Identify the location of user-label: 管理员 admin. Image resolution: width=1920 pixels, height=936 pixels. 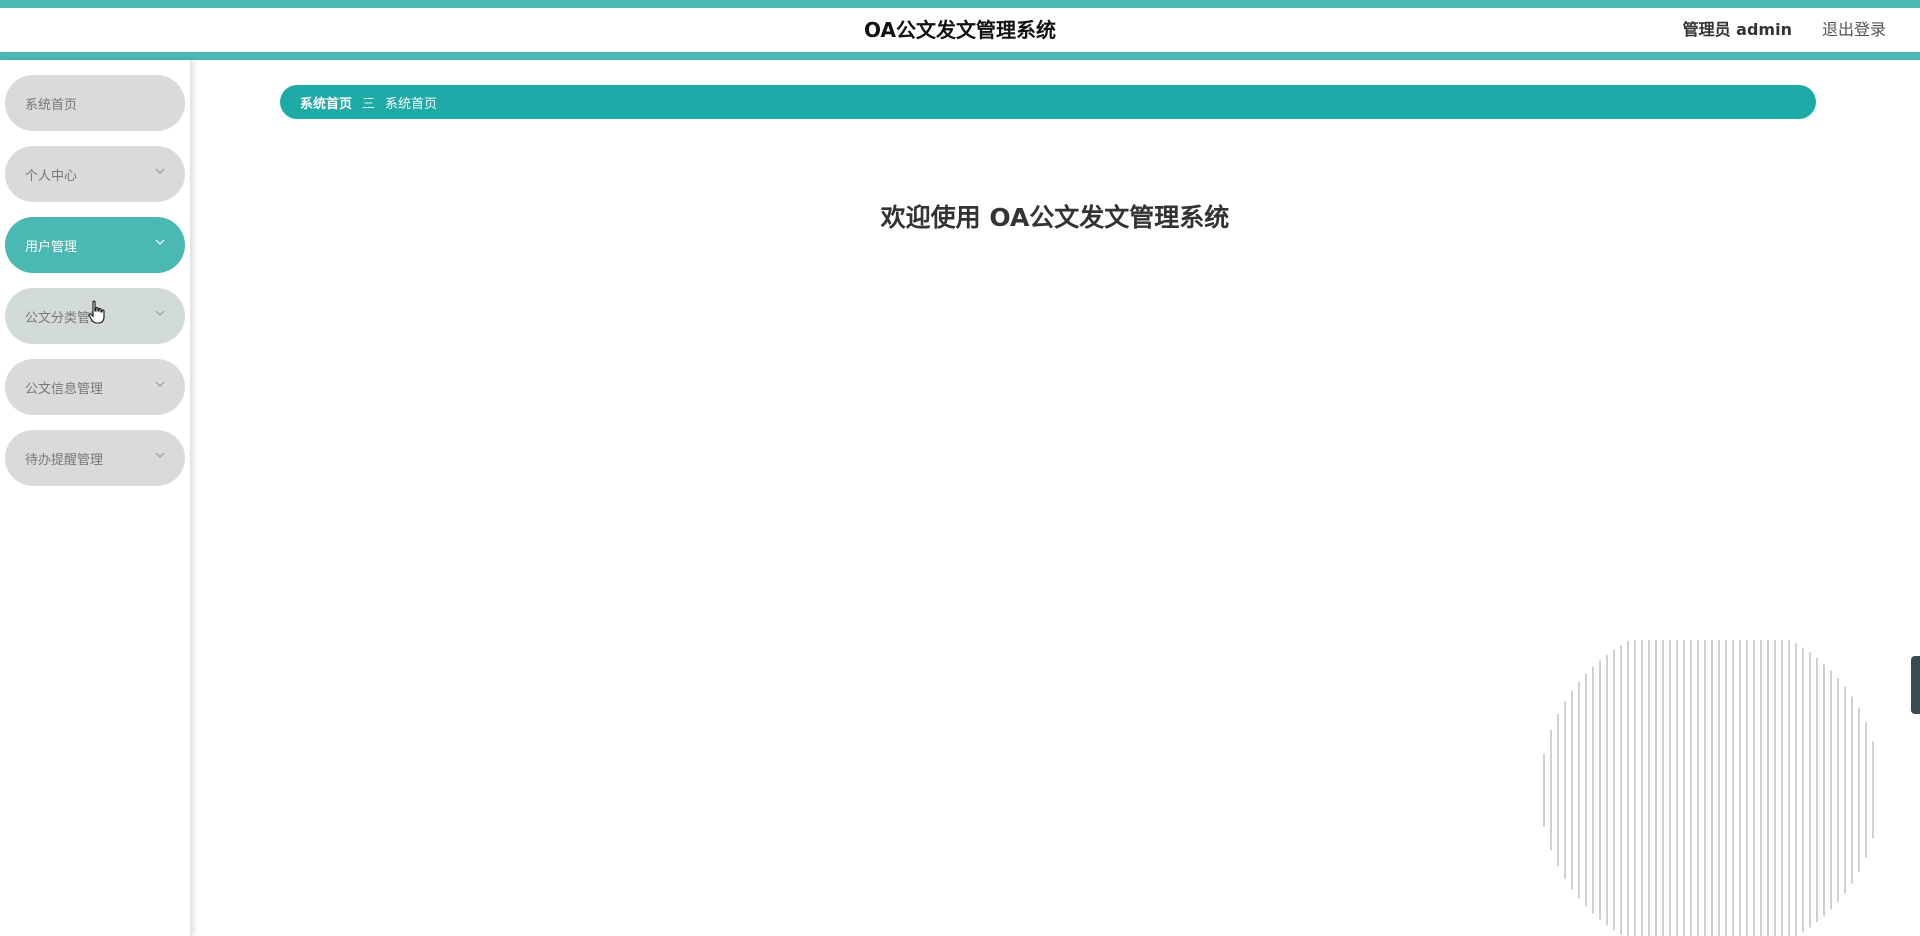
(1737, 29).